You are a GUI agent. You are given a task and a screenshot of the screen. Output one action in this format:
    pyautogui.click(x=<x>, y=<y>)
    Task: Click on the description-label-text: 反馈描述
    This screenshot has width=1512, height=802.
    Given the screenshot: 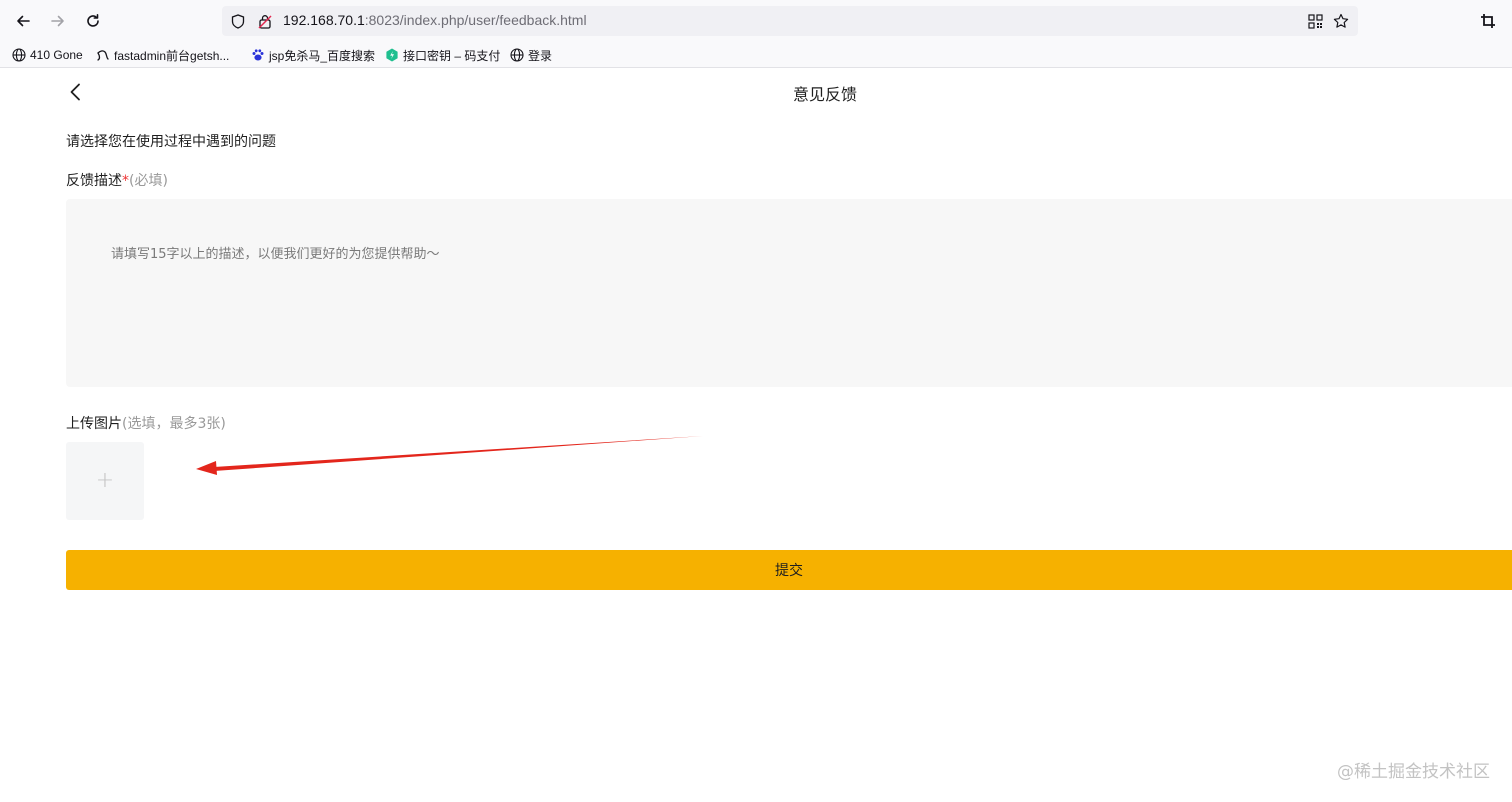 What is the action you would take?
    pyautogui.click(x=94, y=181)
    